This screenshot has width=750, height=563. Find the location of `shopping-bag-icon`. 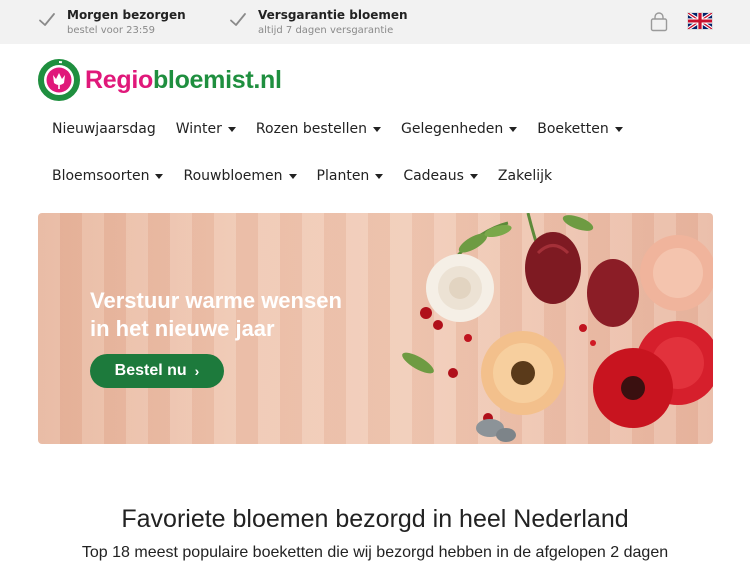

shopping-bag-icon is located at coordinates (659, 22).